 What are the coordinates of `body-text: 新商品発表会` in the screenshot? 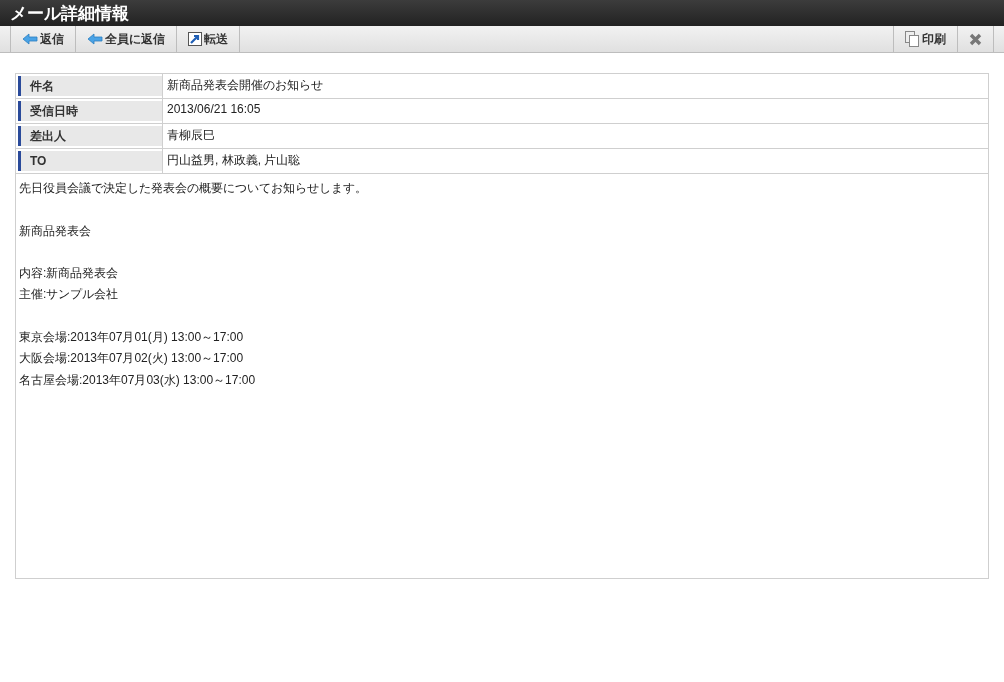 It's located at (55, 231).